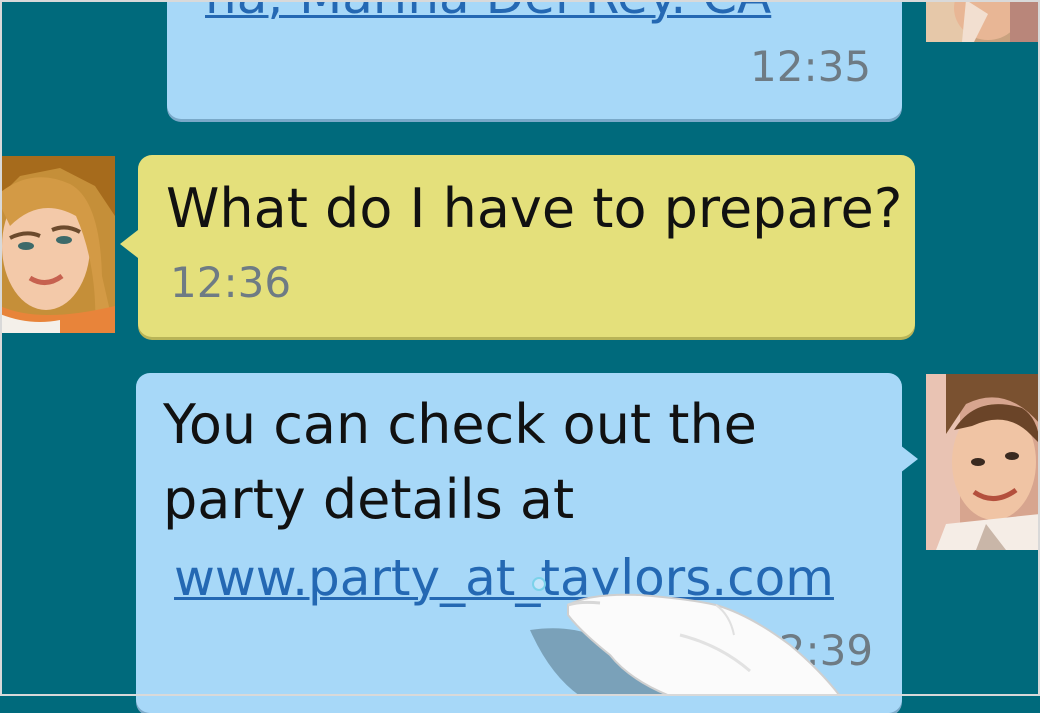 The width and height of the screenshot is (1040, 713). I want to click on avatar-contact-incoming, so click(57, 244).